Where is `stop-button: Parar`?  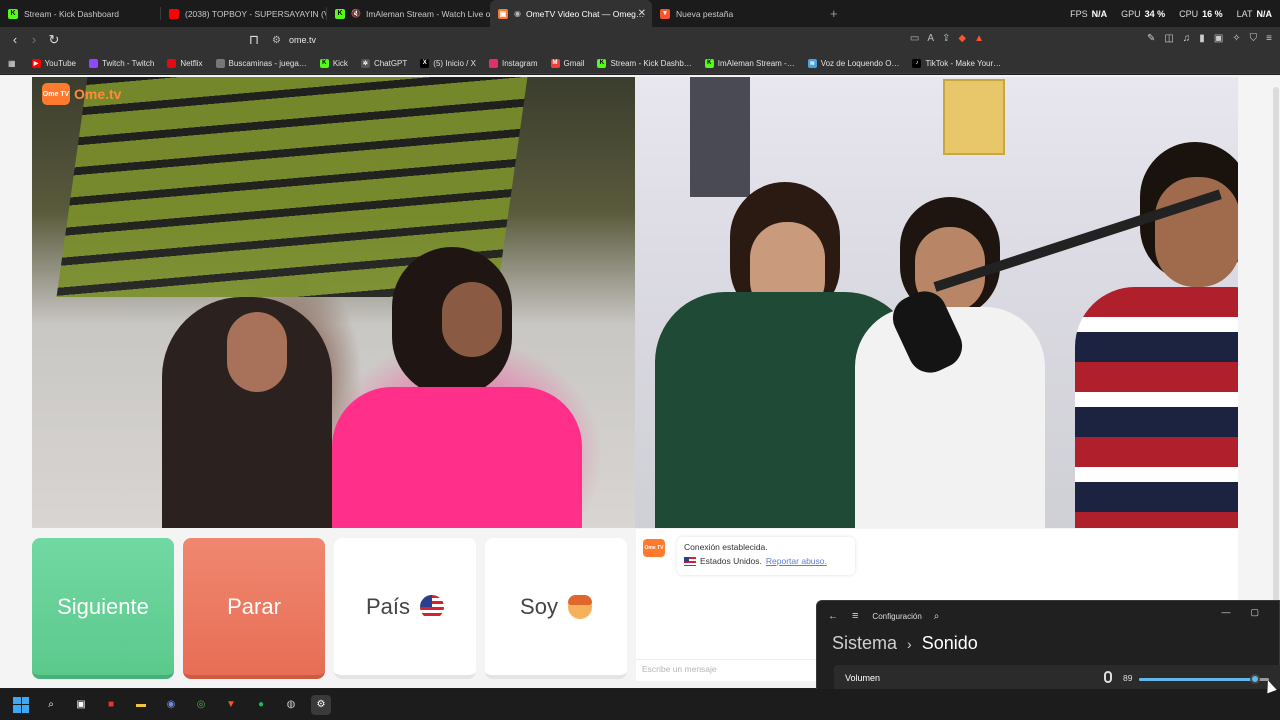 stop-button: Parar is located at coordinates (254, 608).